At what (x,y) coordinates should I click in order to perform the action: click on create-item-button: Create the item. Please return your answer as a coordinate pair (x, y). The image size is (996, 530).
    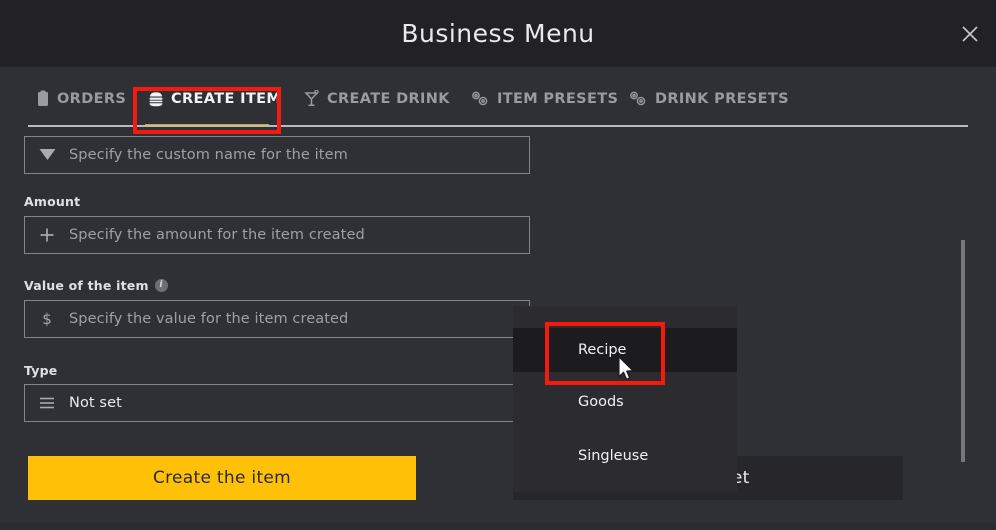
    Looking at the image, I should click on (222, 478).